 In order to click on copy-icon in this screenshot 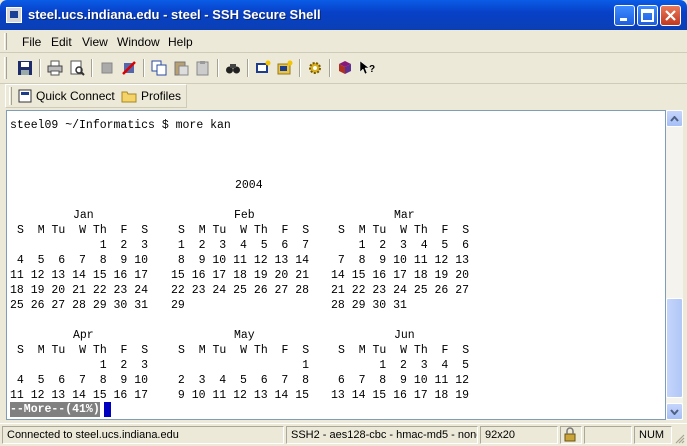, I will do `click(159, 68)`.